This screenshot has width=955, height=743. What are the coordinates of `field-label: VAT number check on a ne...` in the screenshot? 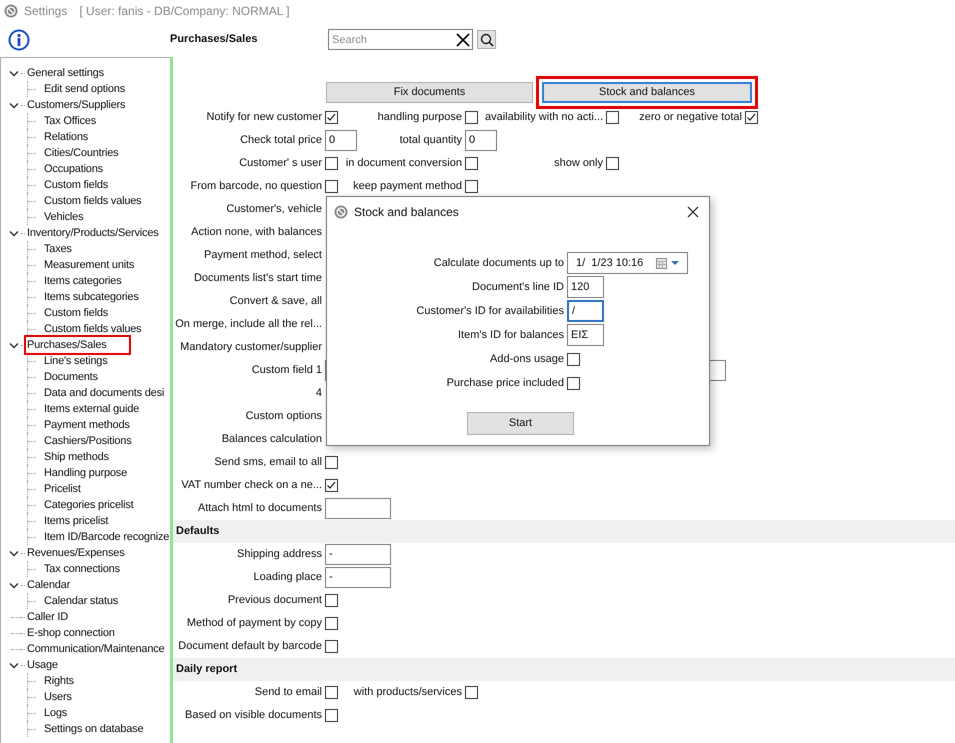 It's located at (251, 486).